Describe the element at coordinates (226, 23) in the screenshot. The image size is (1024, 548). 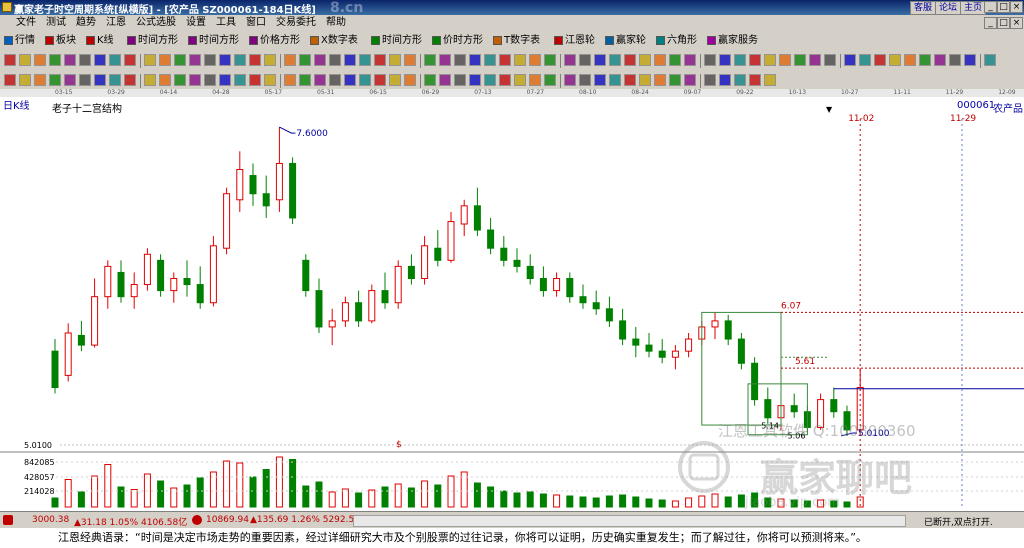
I see `menu-tools: 工具` at that location.